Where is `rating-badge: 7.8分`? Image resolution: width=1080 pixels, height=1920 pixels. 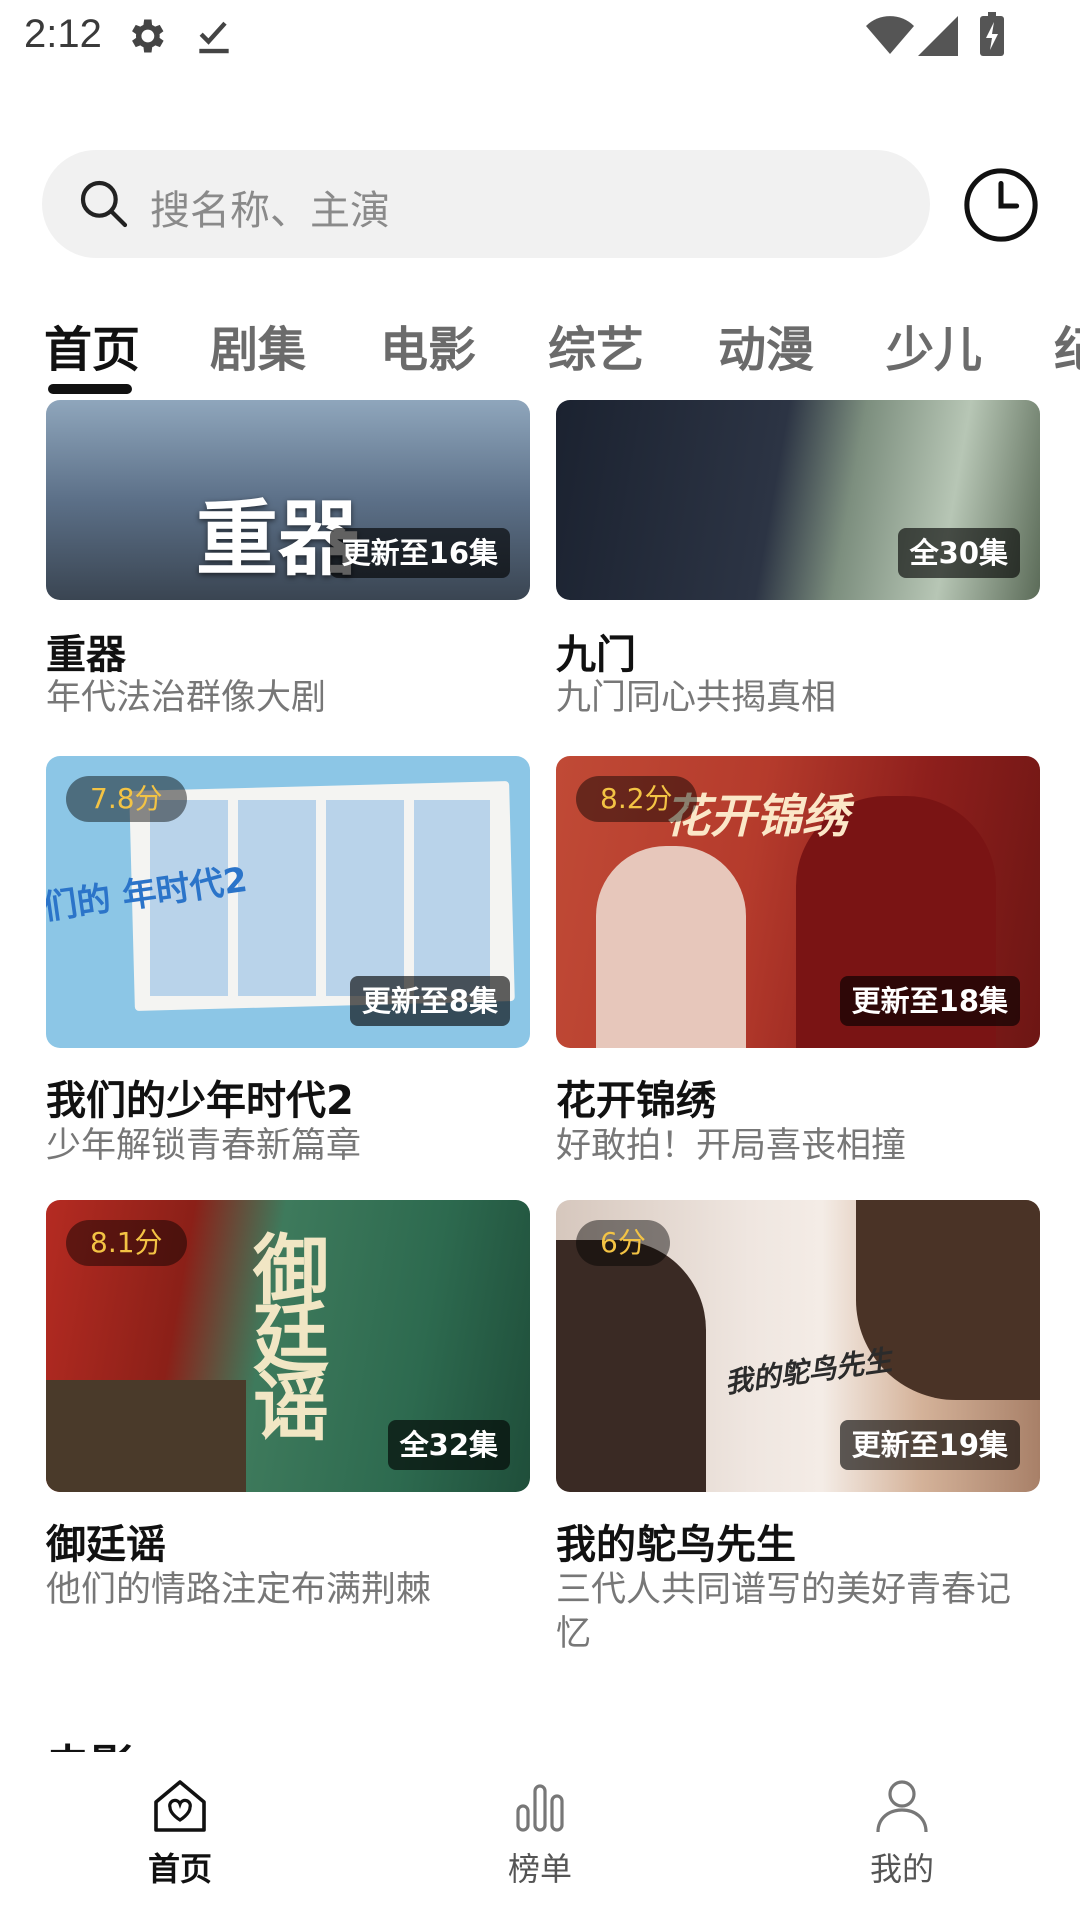
rating-badge: 7.8分 is located at coordinates (126, 799).